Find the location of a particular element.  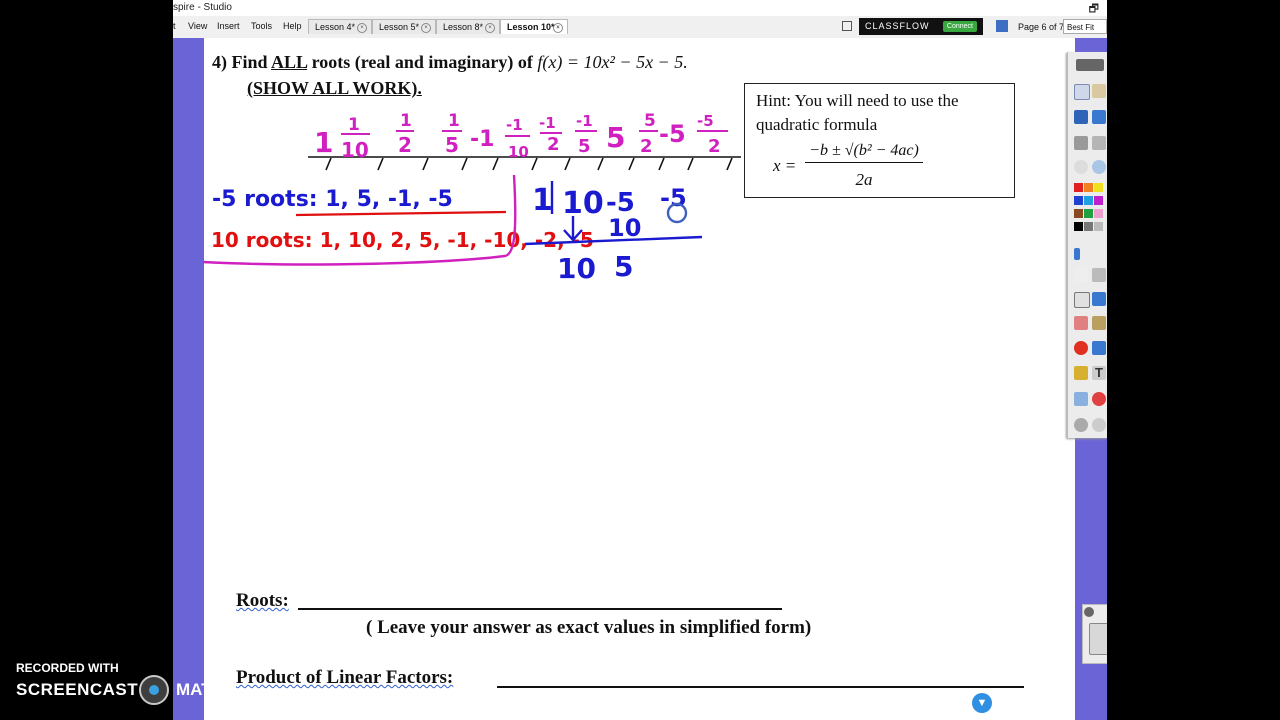

color-swatch-blue is located at coordinates (1078, 200).